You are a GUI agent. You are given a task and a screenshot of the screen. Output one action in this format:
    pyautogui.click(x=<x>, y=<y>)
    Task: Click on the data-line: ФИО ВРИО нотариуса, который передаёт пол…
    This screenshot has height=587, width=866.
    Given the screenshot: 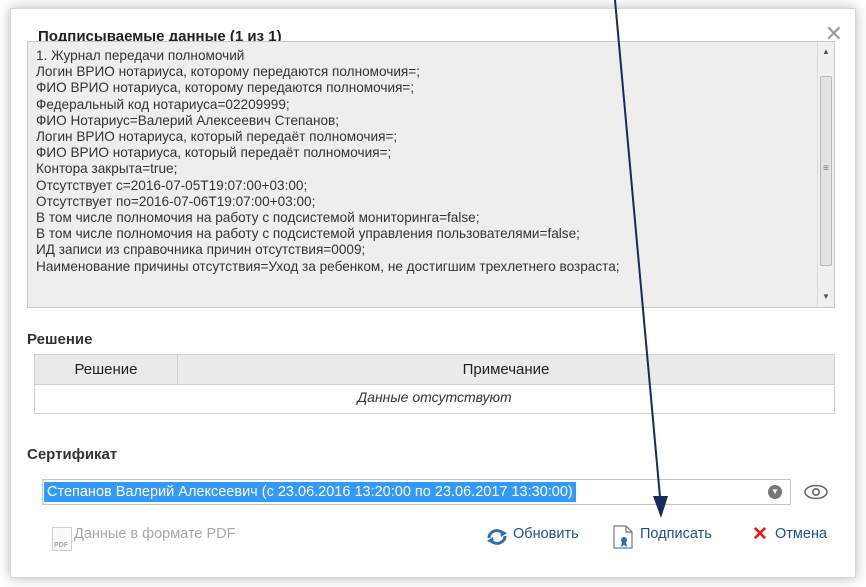 What is the action you would take?
    pyautogui.click(x=214, y=153)
    